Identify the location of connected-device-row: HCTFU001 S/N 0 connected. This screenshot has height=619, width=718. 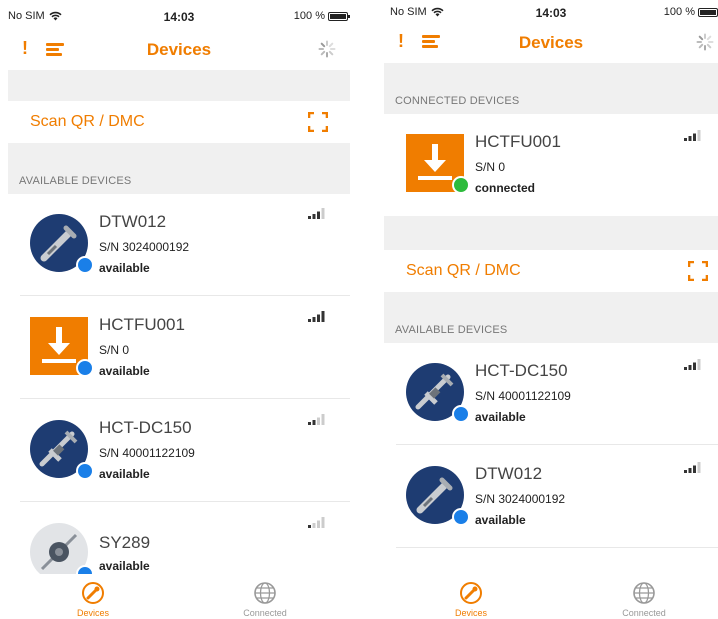
(551, 165).